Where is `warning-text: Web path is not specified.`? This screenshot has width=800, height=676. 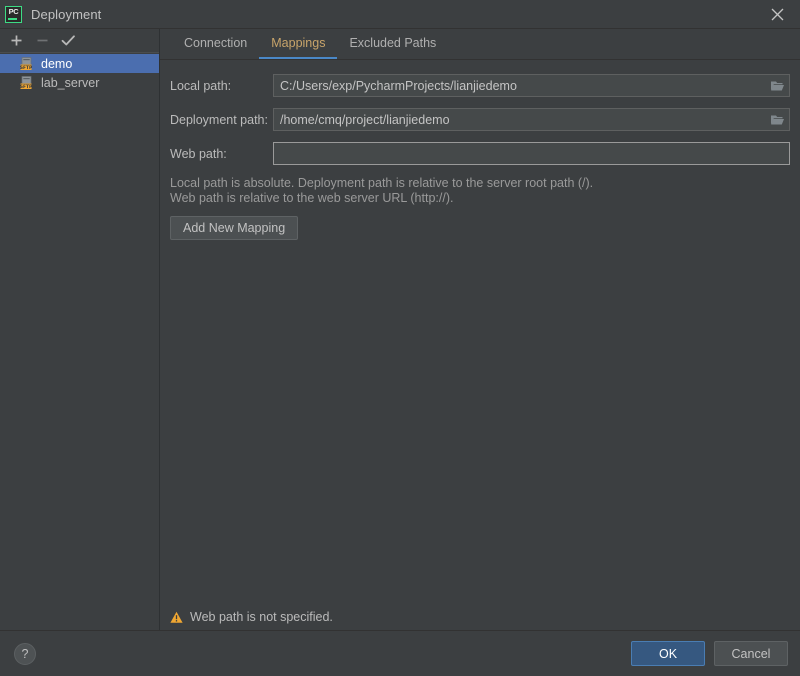
warning-text: Web path is not specified. is located at coordinates (261, 617).